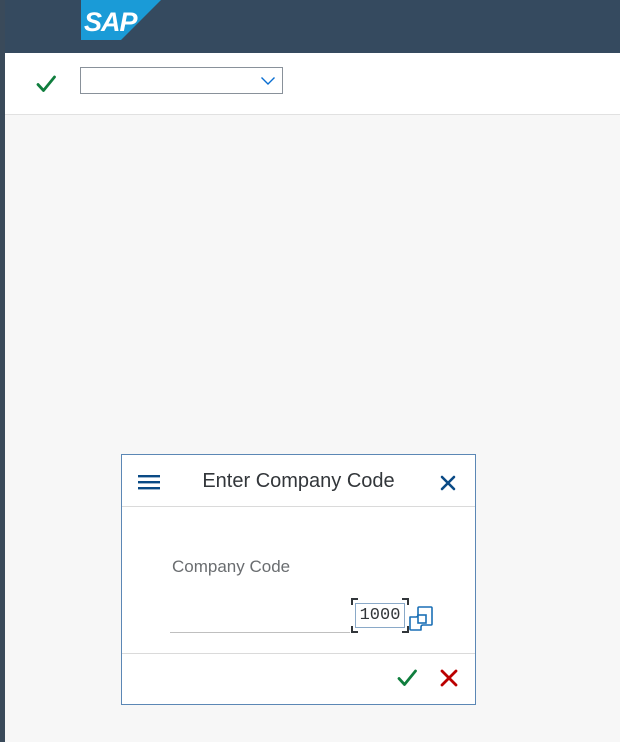 This screenshot has height=742, width=620. What do you see at coordinates (231, 566) in the screenshot?
I see `company-code-label: Company Code` at bounding box center [231, 566].